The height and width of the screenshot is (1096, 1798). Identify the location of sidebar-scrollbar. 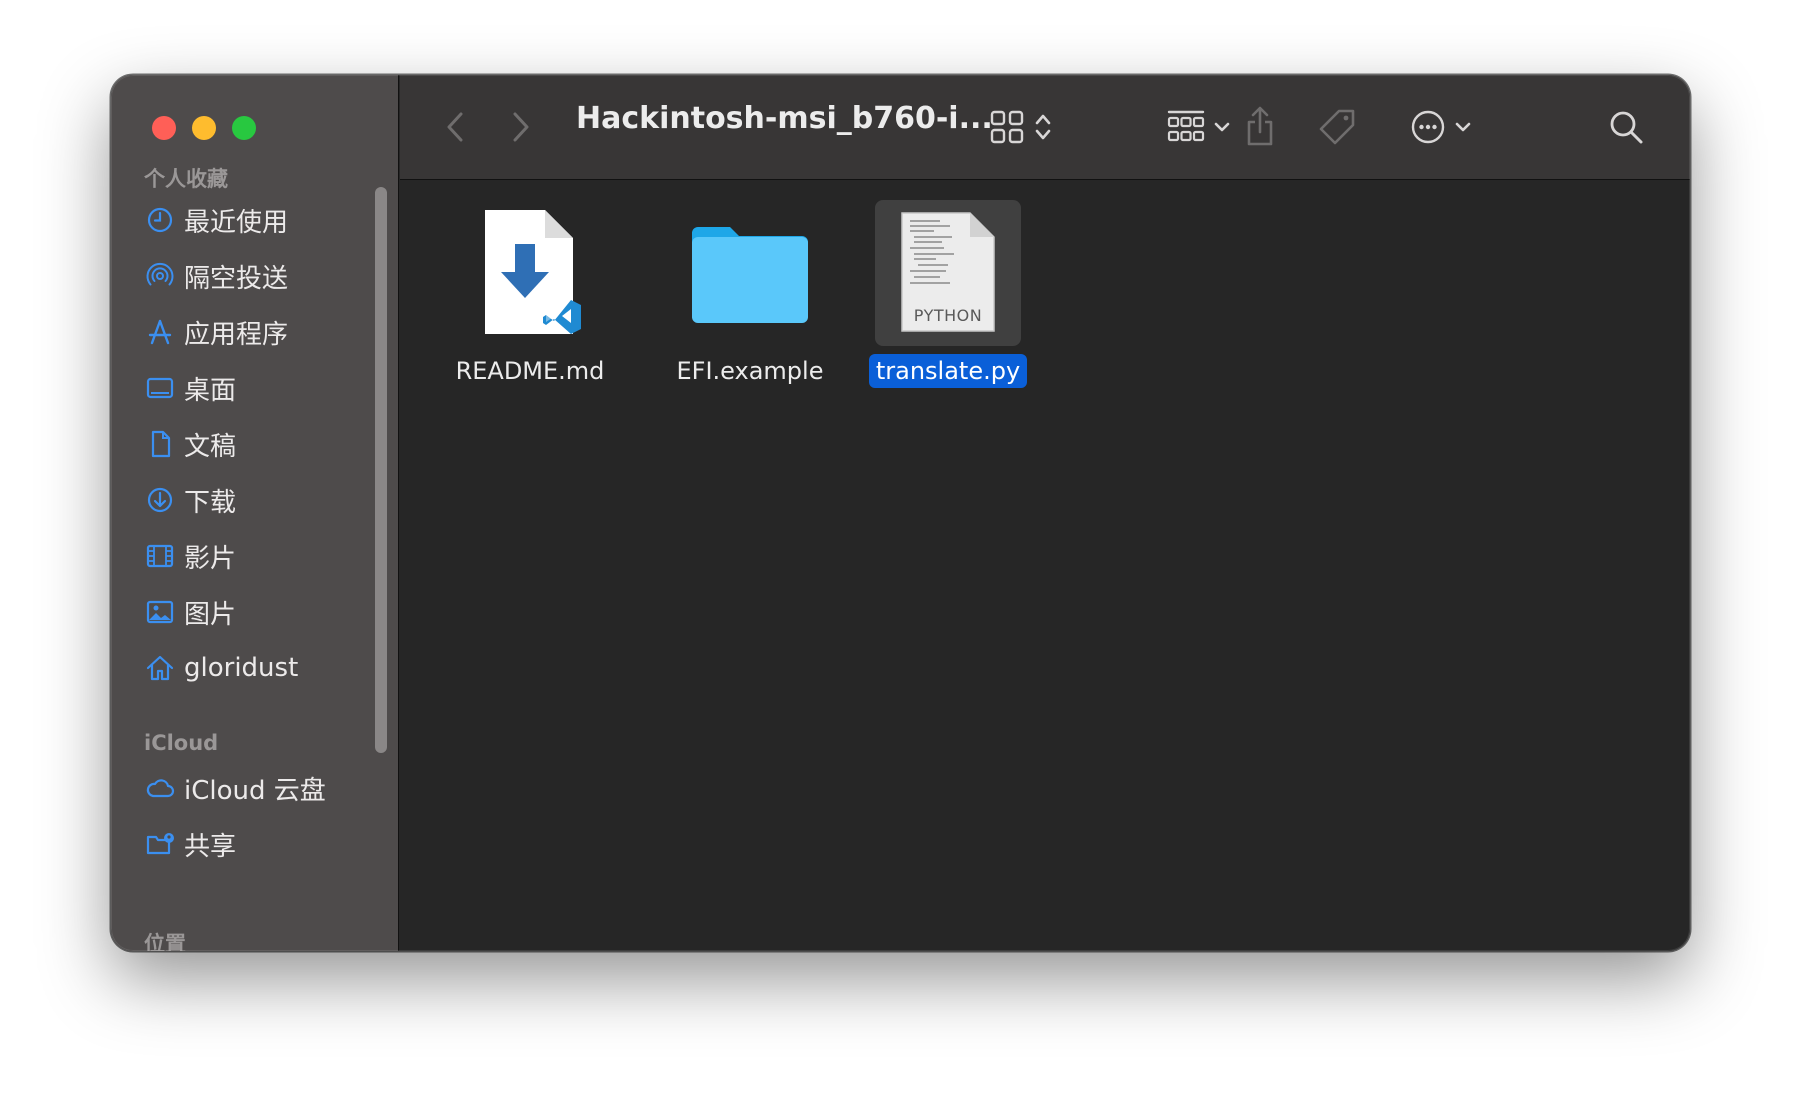
(381, 470).